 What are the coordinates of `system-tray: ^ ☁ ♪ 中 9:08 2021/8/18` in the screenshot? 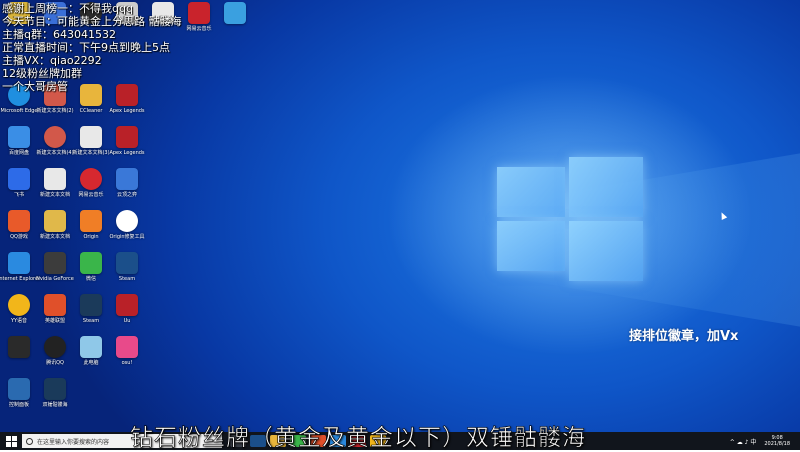 It's located at (765, 441).